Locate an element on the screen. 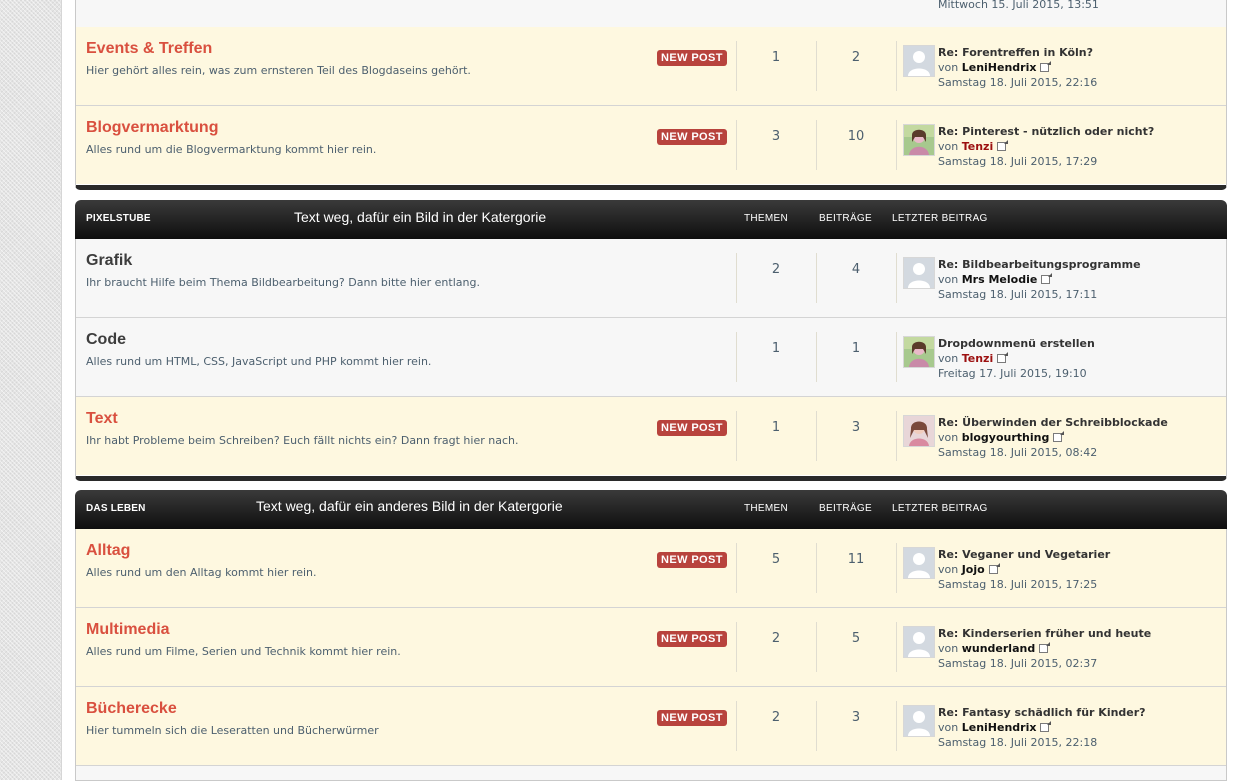 The height and width of the screenshot is (781, 1235). topics-count: 2 is located at coordinates (776, 717).